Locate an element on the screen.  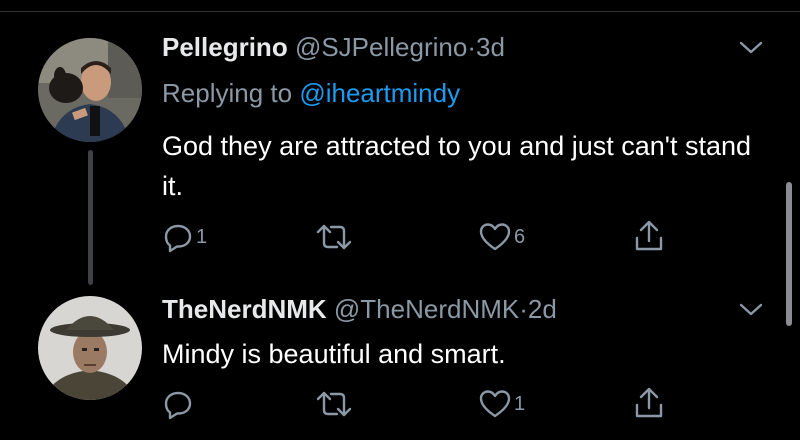
replying-prefix: Replying to is located at coordinates (227, 93).